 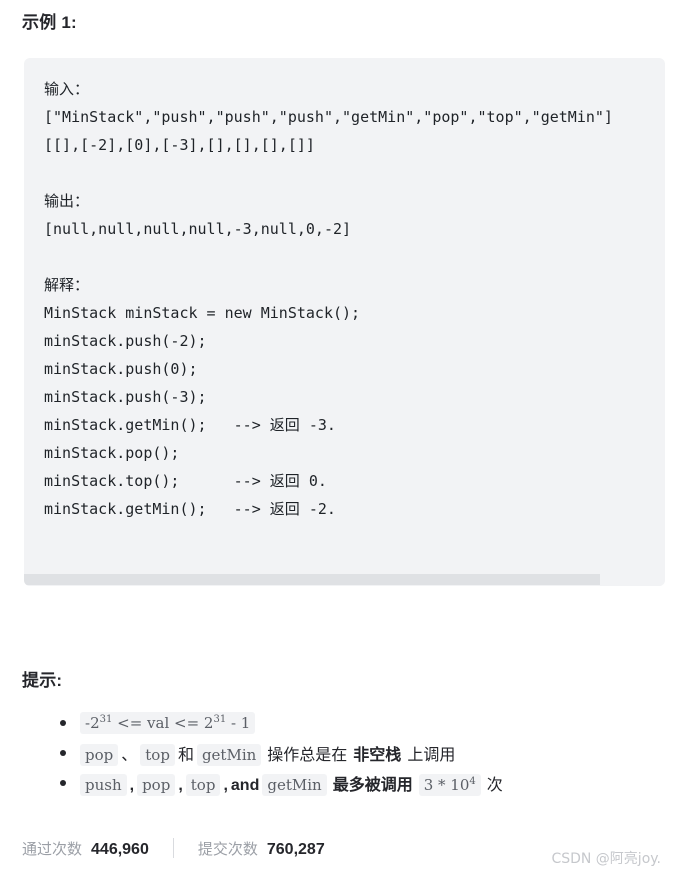 What do you see at coordinates (67, 201) in the screenshot?
I see `code-line: 输出：` at bounding box center [67, 201].